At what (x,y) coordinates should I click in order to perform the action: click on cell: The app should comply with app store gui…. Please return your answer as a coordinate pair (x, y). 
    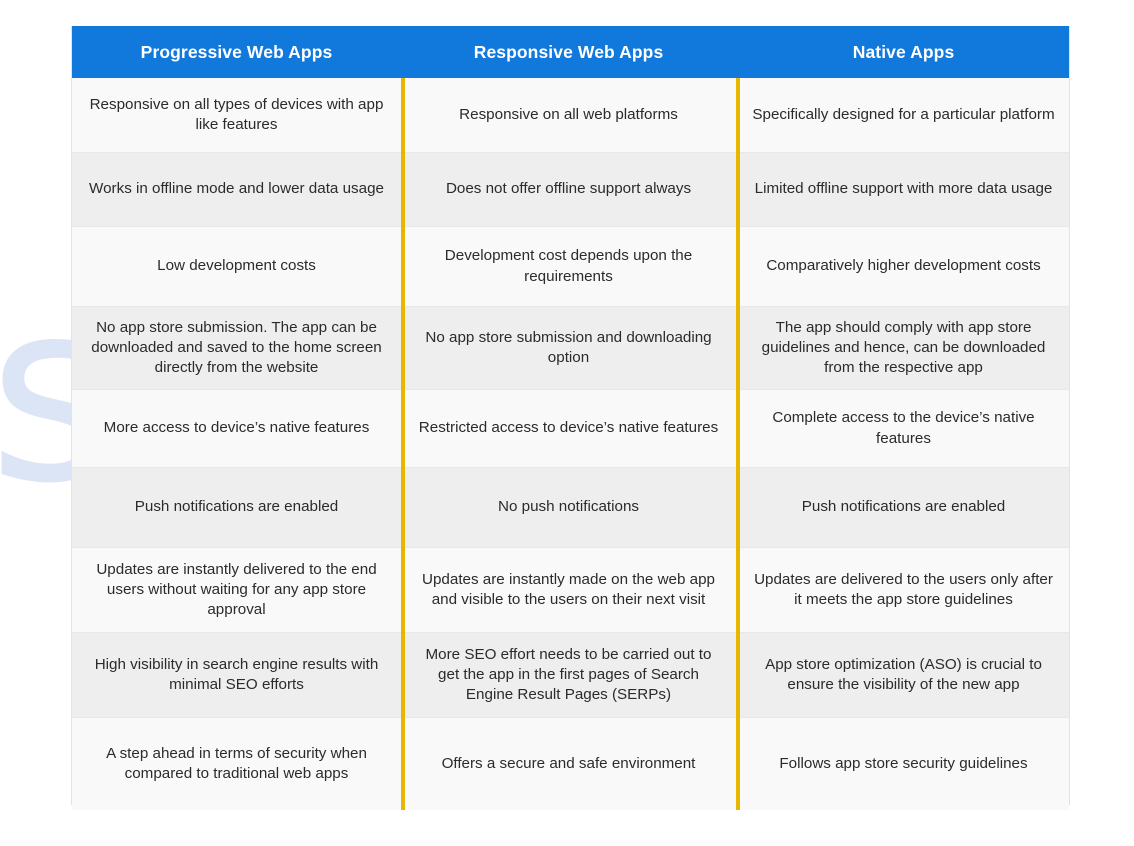
    Looking at the image, I should click on (903, 347).